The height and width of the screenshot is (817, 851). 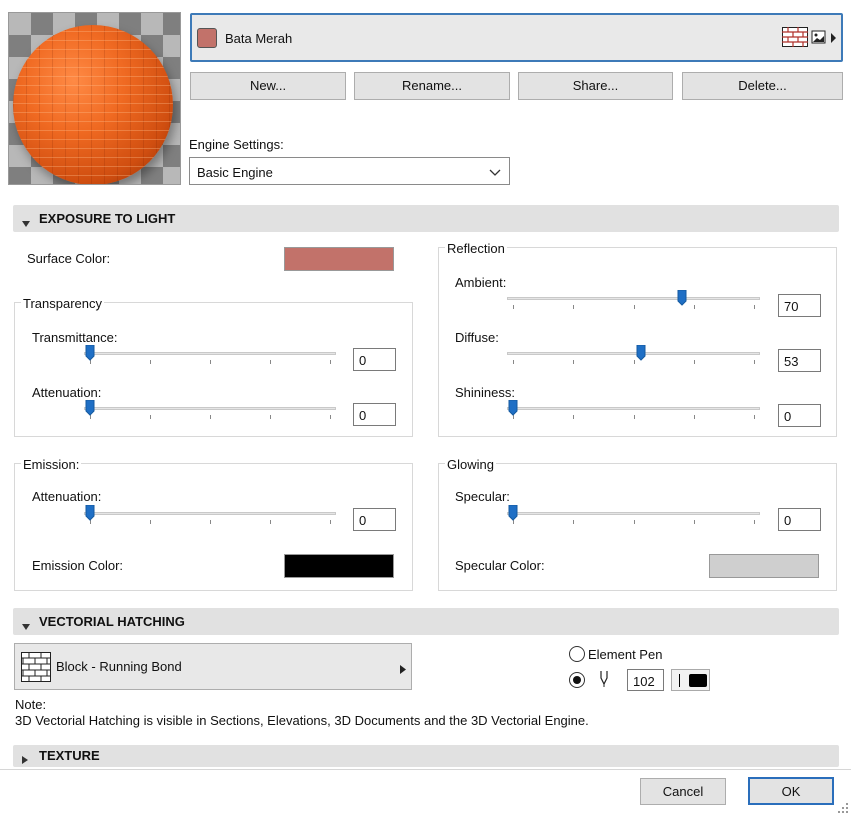 I want to click on footer-divider, so click(x=425, y=769).